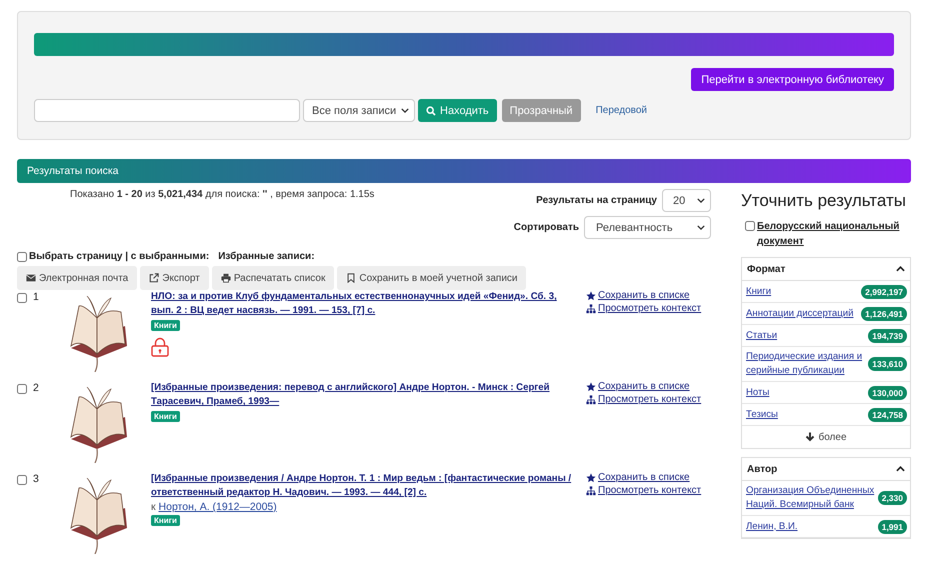 Image resolution: width=927 pixels, height=576 pixels. I want to click on action-button: Распечатать список, so click(273, 278).